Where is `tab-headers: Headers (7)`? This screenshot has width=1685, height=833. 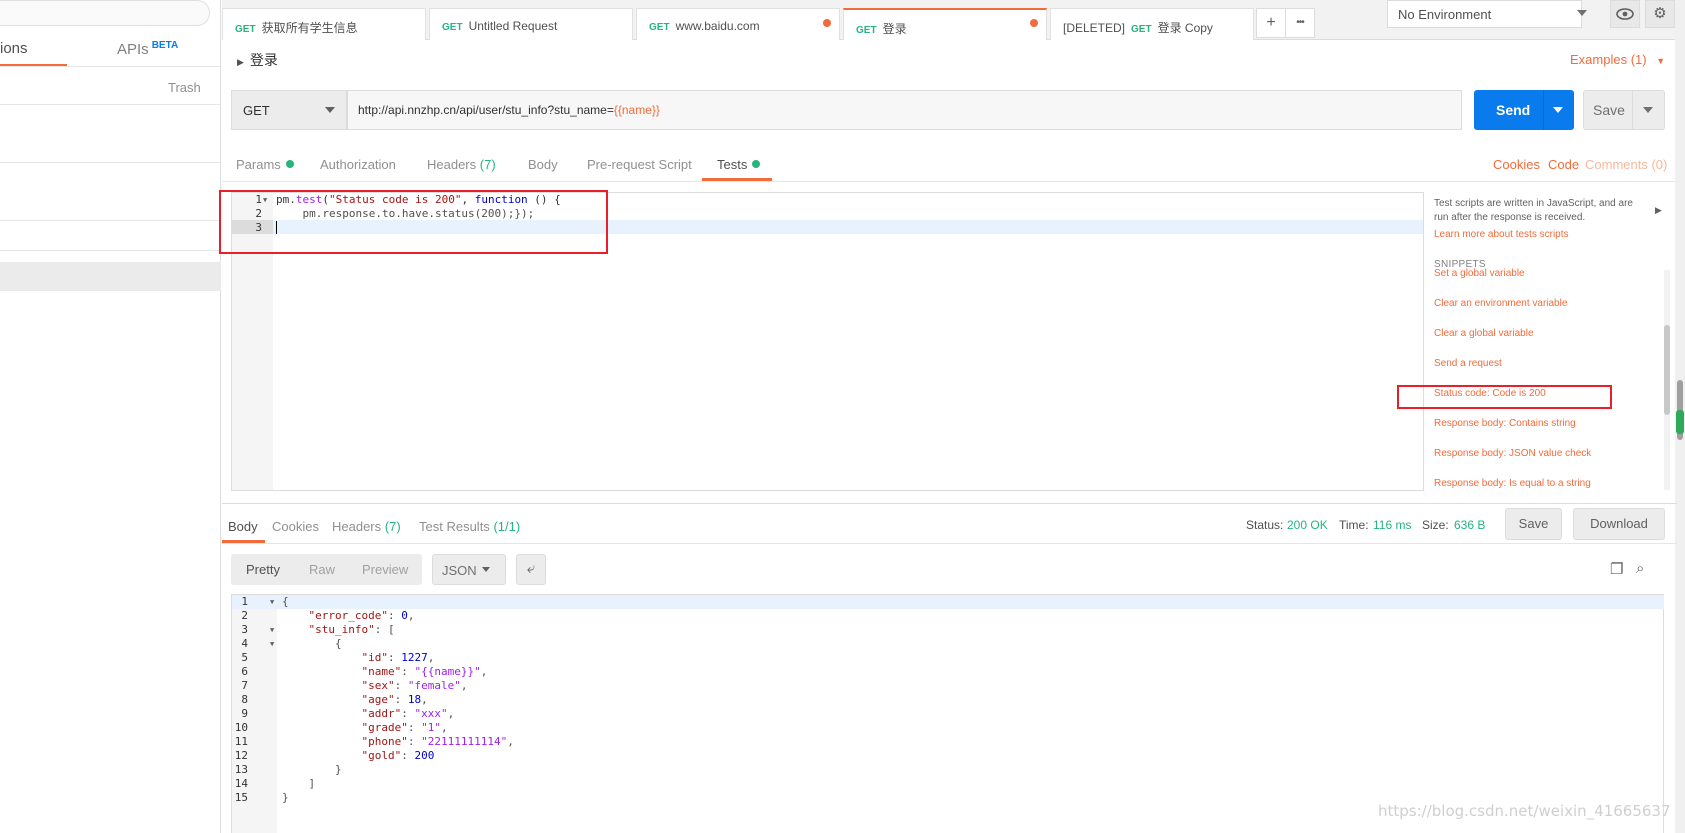
tab-headers: Headers (7) is located at coordinates (461, 164).